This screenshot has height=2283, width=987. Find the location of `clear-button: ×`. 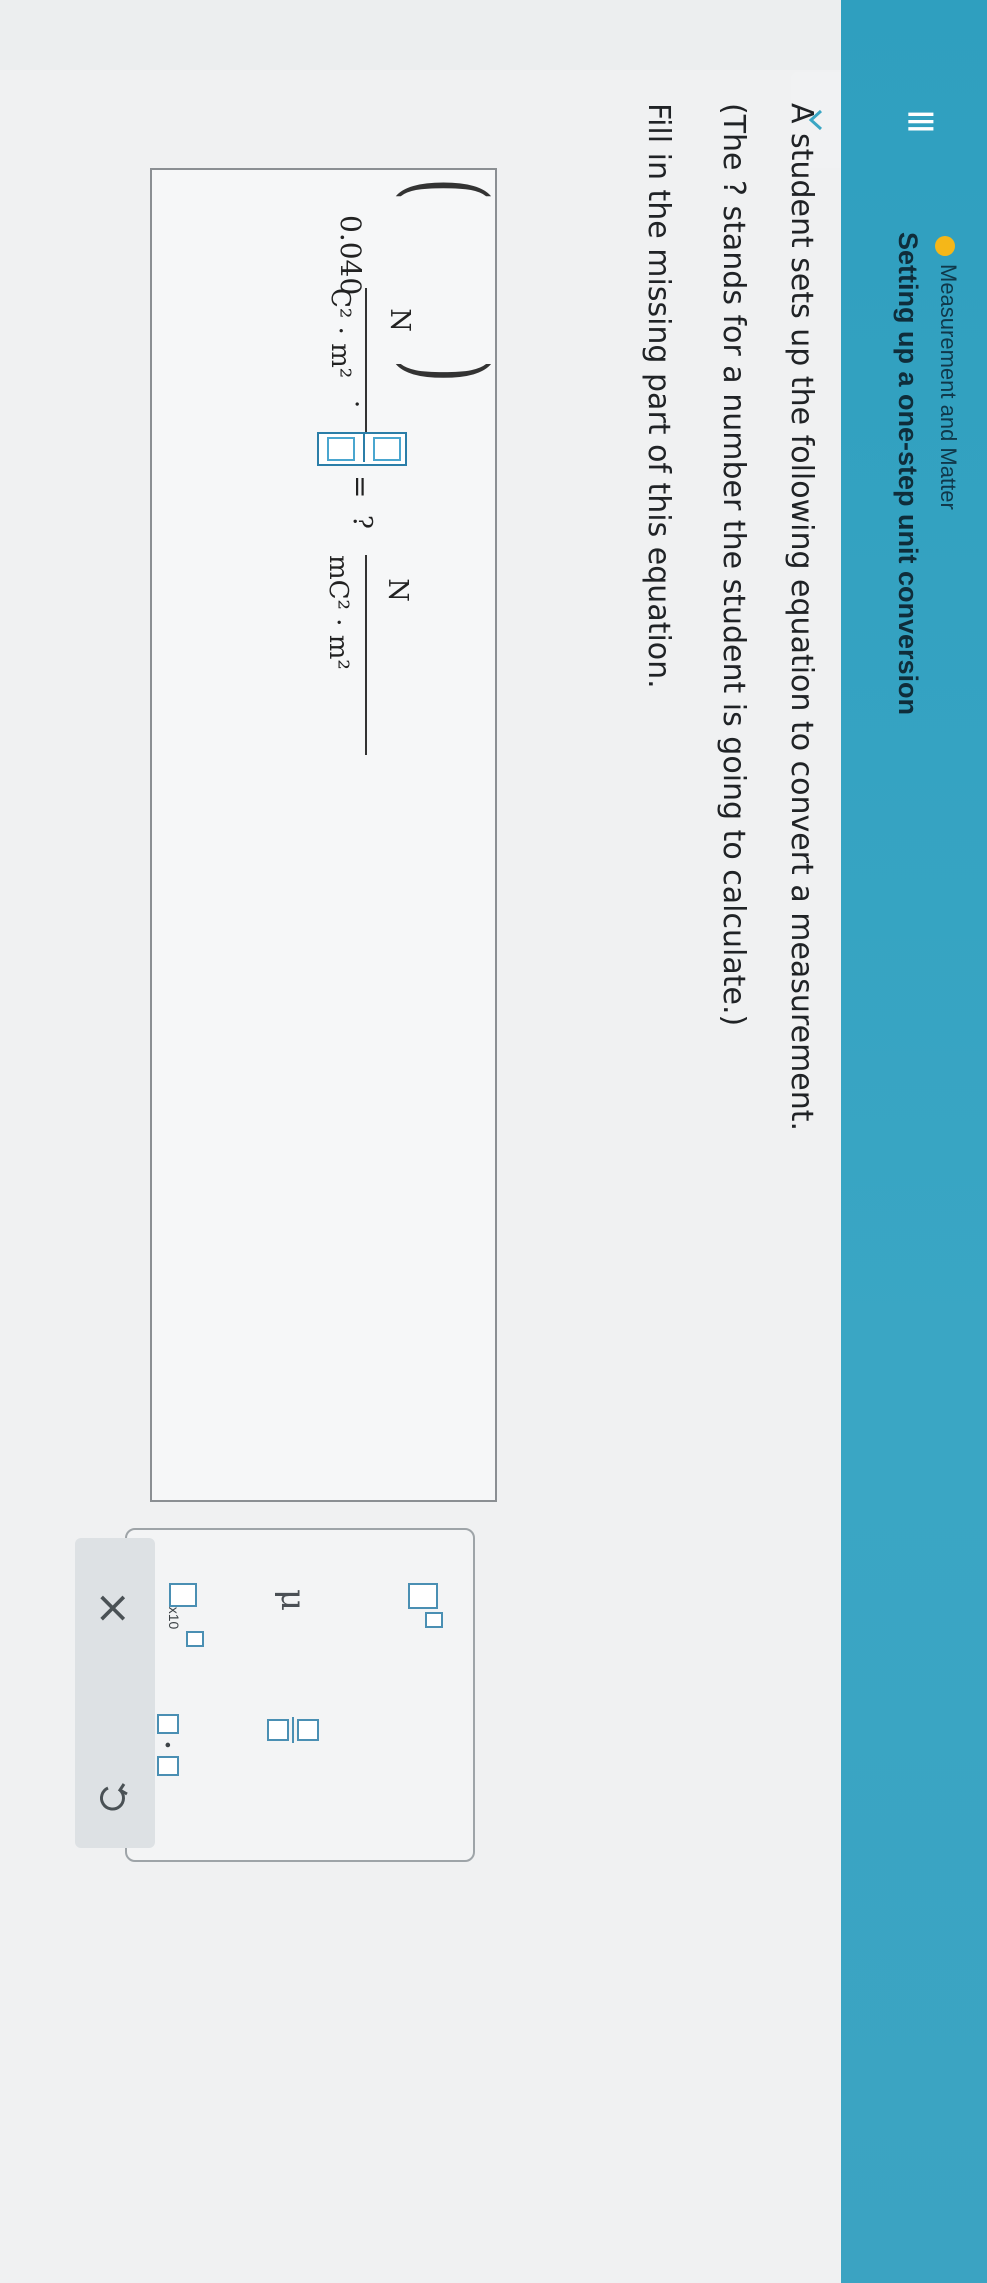

clear-button: × is located at coordinates (114, 1608).